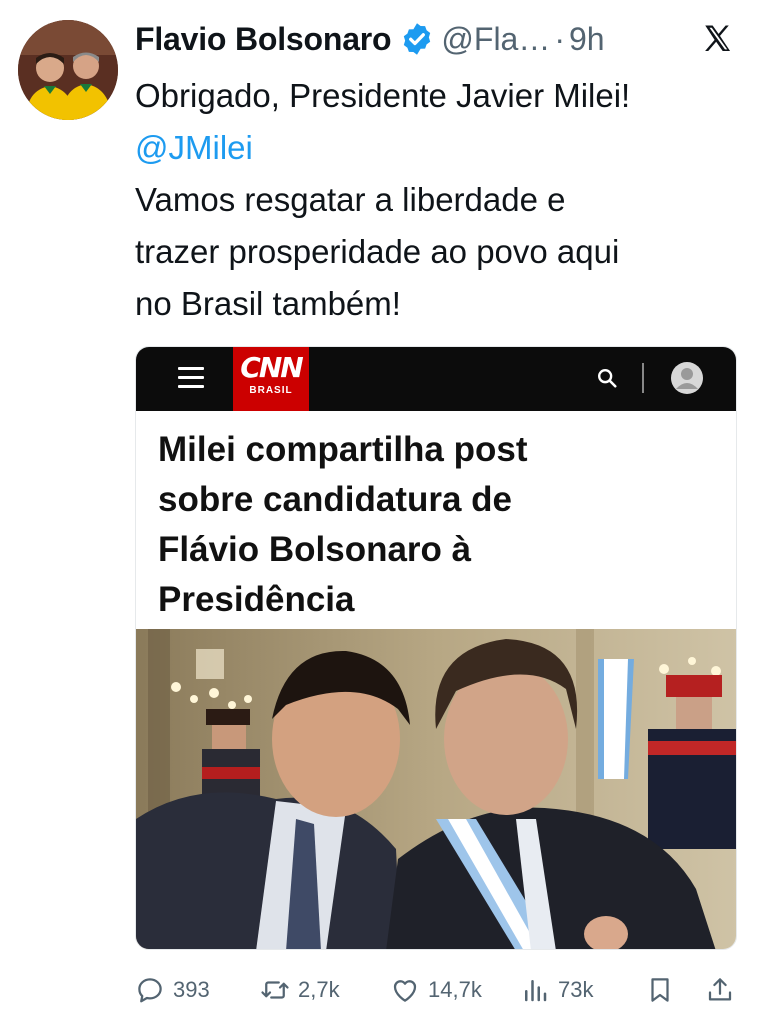 The image size is (757, 1024). Describe the element at coordinates (350, 199) in the screenshot. I see `tweet-text-line: Vamos resgatar a liberdade e` at that location.